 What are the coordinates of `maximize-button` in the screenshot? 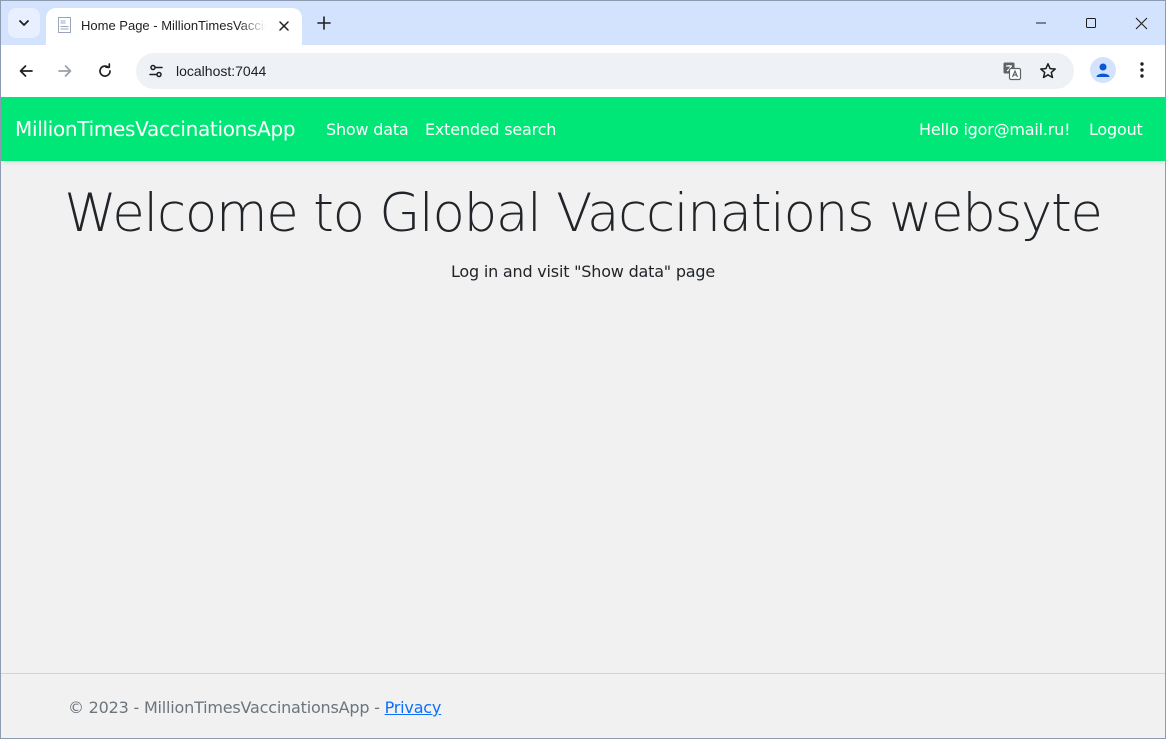 It's located at (1091, 23).